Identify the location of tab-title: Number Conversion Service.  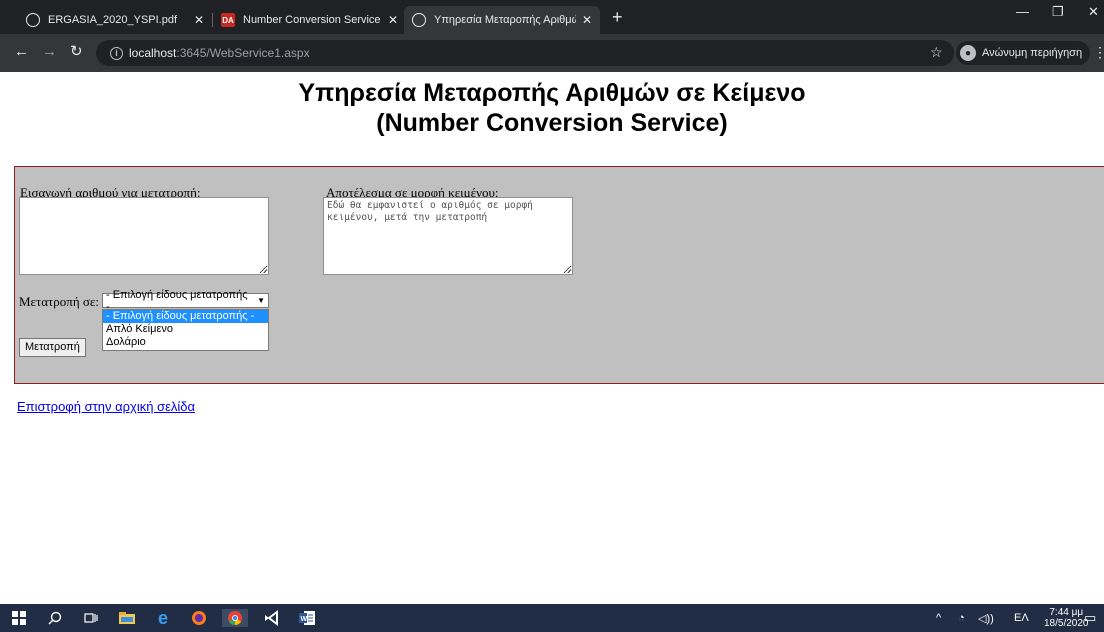
(312, 20).